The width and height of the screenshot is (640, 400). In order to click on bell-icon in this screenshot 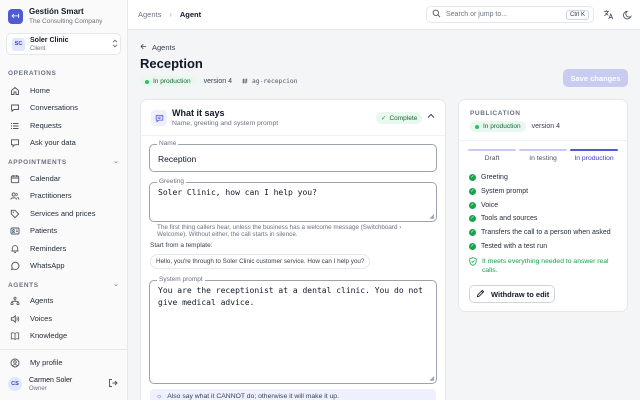, I will do `click(15, 249)`.